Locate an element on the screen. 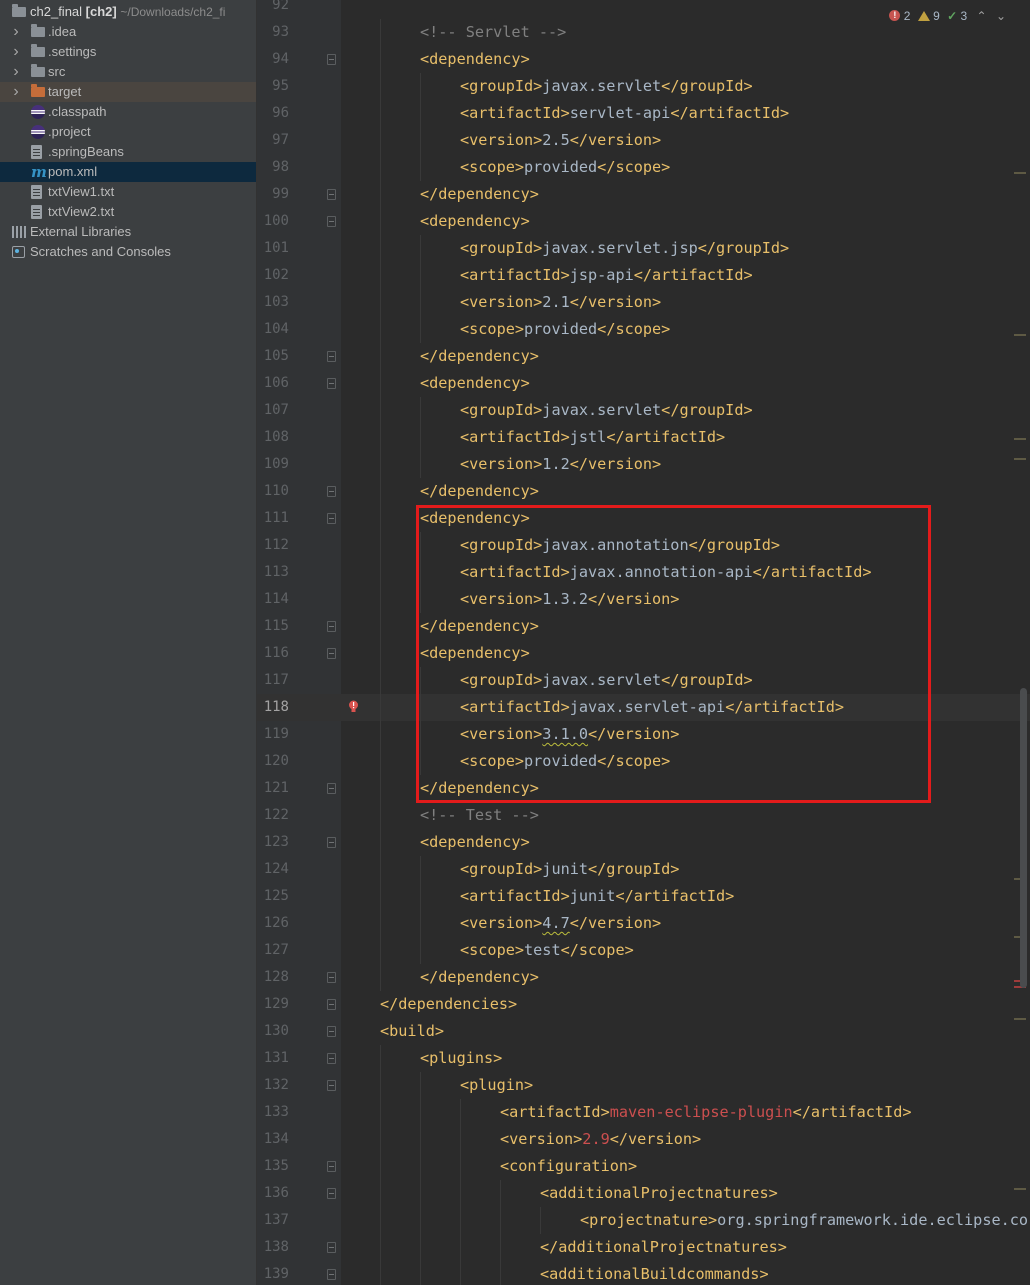  code-text: <scope>provided</scope> is located at coordinates (565, 329).